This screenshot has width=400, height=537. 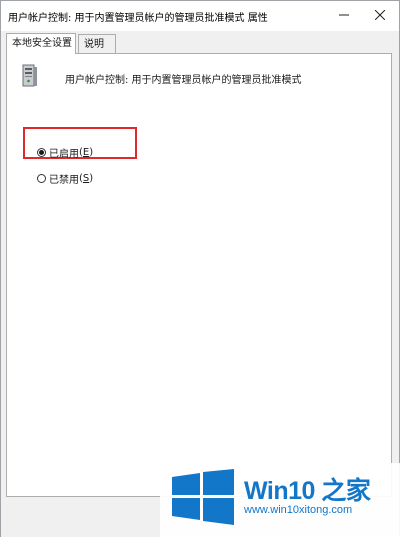 I want to click on enabled-radio-option: 已启用(E), so click(x=65, y=152).